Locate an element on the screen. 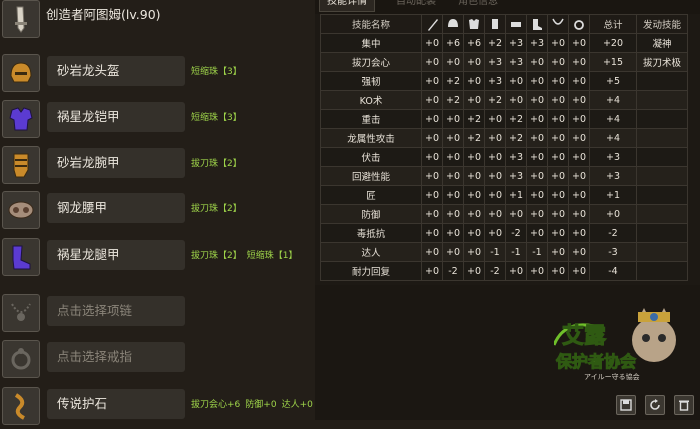 The image size is (700, 429). equipment-name: 砂岩龙腕甲 is located at coordinates (116, 163).